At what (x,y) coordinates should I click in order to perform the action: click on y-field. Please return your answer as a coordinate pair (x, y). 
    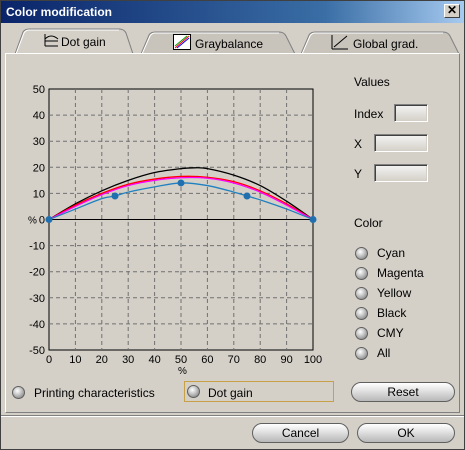
    Looking at the image, I should click on (401, 173).